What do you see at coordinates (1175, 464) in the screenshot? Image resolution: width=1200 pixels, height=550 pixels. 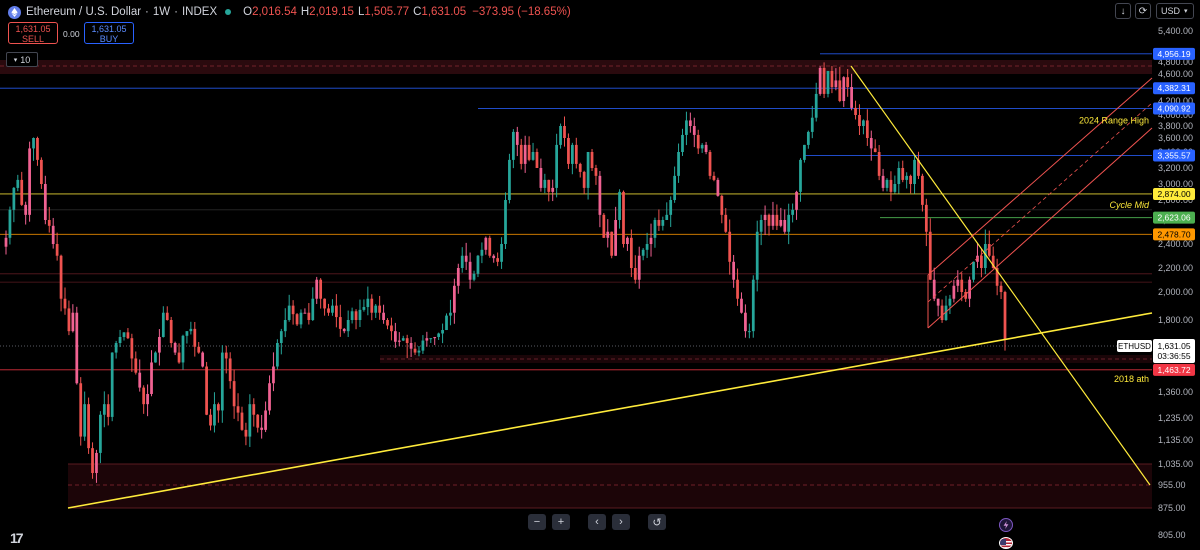 I see `axis-tick-label: 1,035.00` at bounding box center [1175, 464].